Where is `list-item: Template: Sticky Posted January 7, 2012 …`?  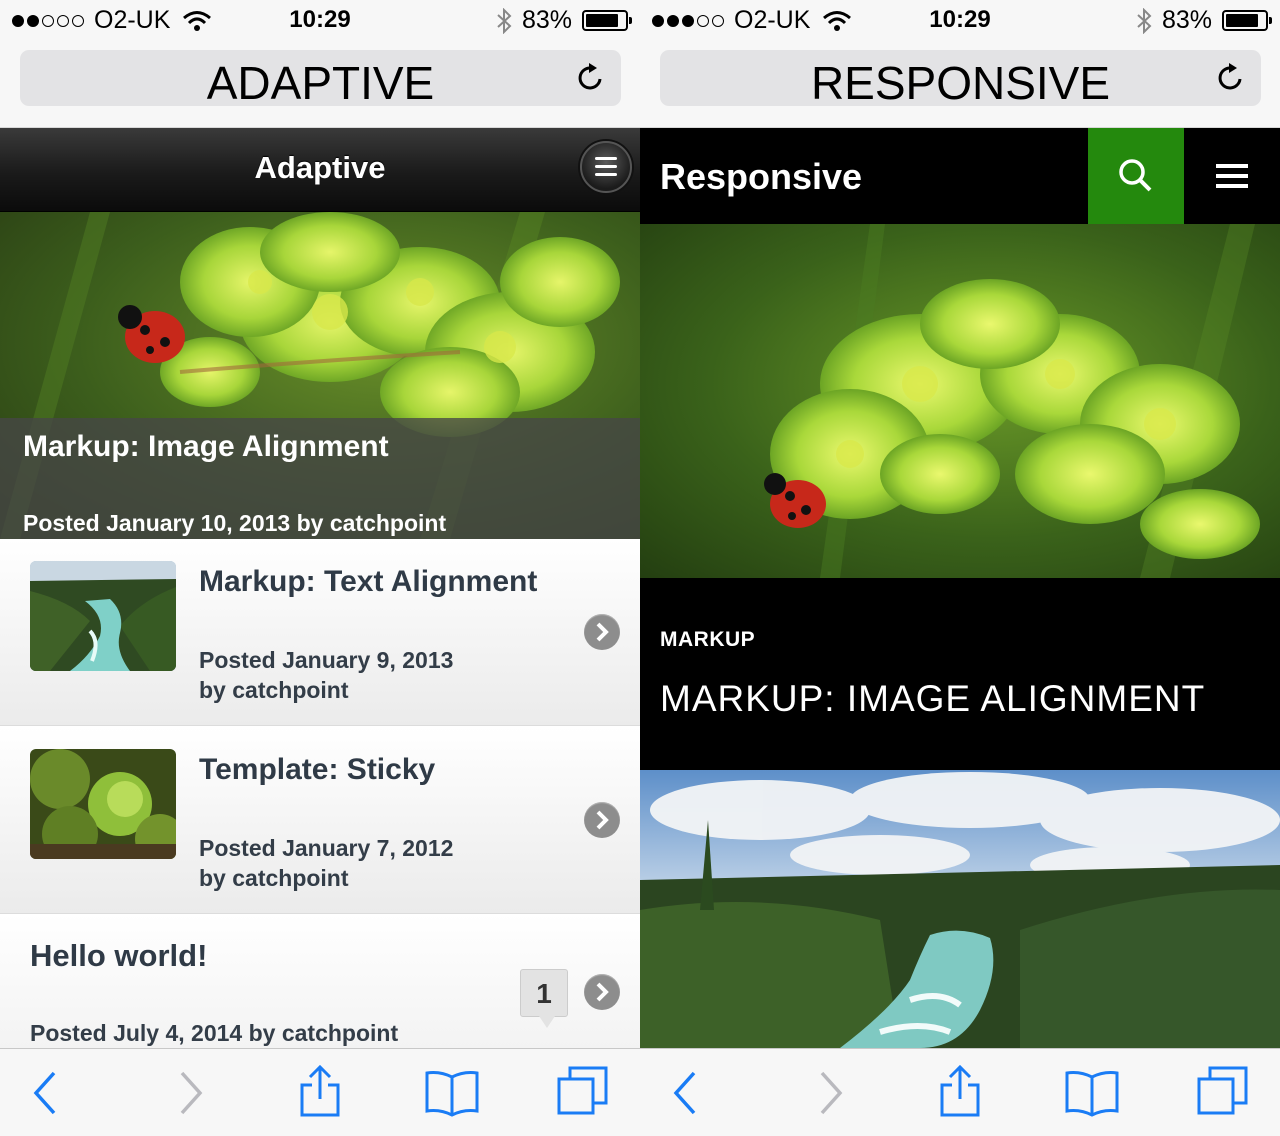 list-item: Template: Sticky Posted January 7, 2012 … is located at coordinates (320, 820).